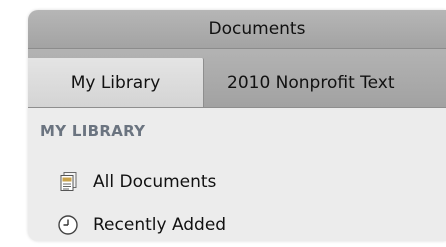  I want to click on section-header-my-library: MY LIBRARY, so click(93, 131).